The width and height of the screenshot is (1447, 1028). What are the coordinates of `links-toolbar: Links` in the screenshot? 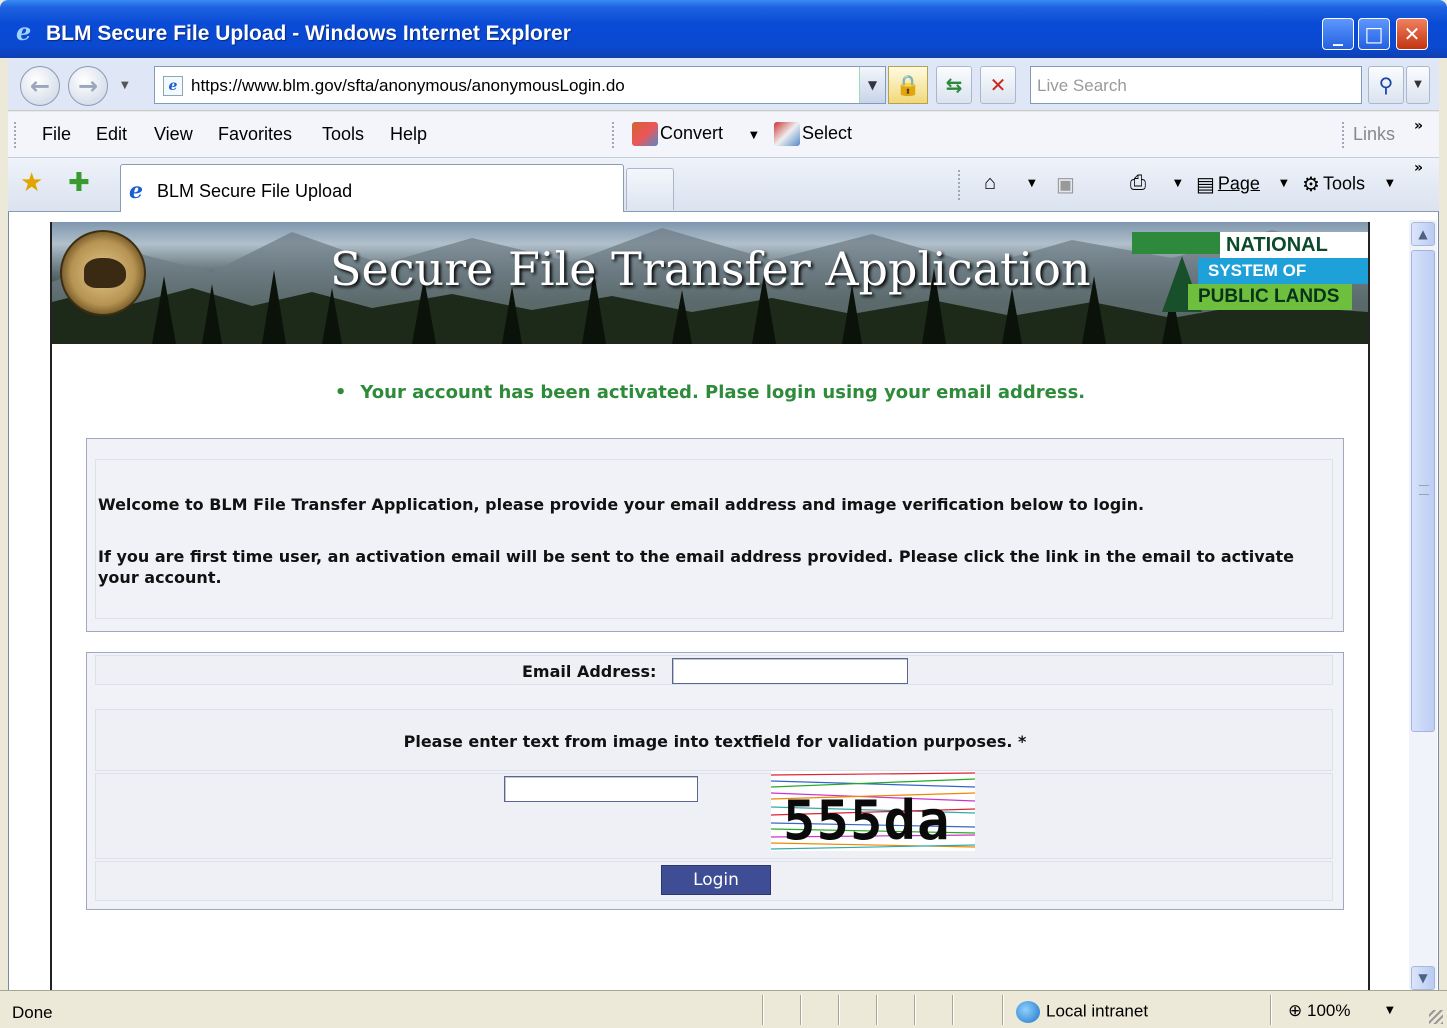 It's located at (1374, 134).